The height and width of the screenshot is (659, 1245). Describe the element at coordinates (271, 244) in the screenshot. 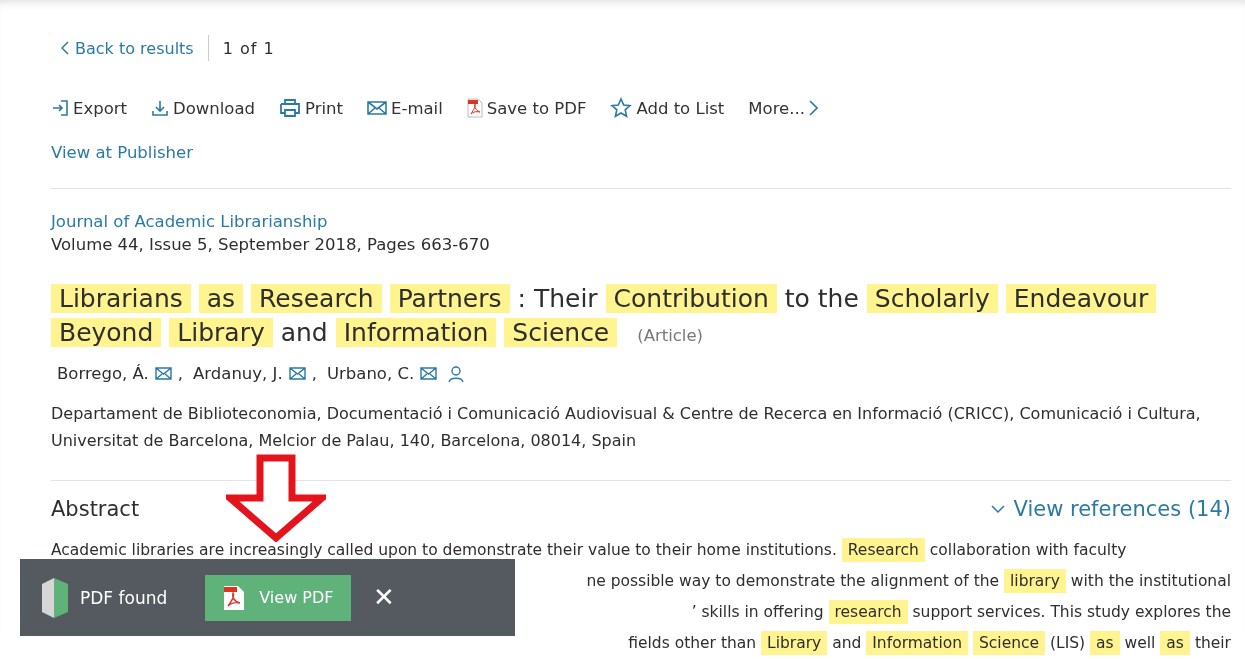

I see `volume-info: Volume 44, Issue 5, September 2018, Pages 663-670` at that location.